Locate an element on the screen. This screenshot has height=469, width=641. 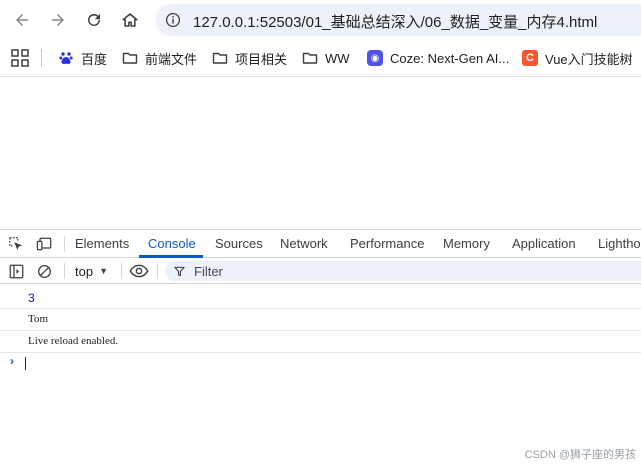
coze-icon: ◉ is located at coordinates (375, 58).